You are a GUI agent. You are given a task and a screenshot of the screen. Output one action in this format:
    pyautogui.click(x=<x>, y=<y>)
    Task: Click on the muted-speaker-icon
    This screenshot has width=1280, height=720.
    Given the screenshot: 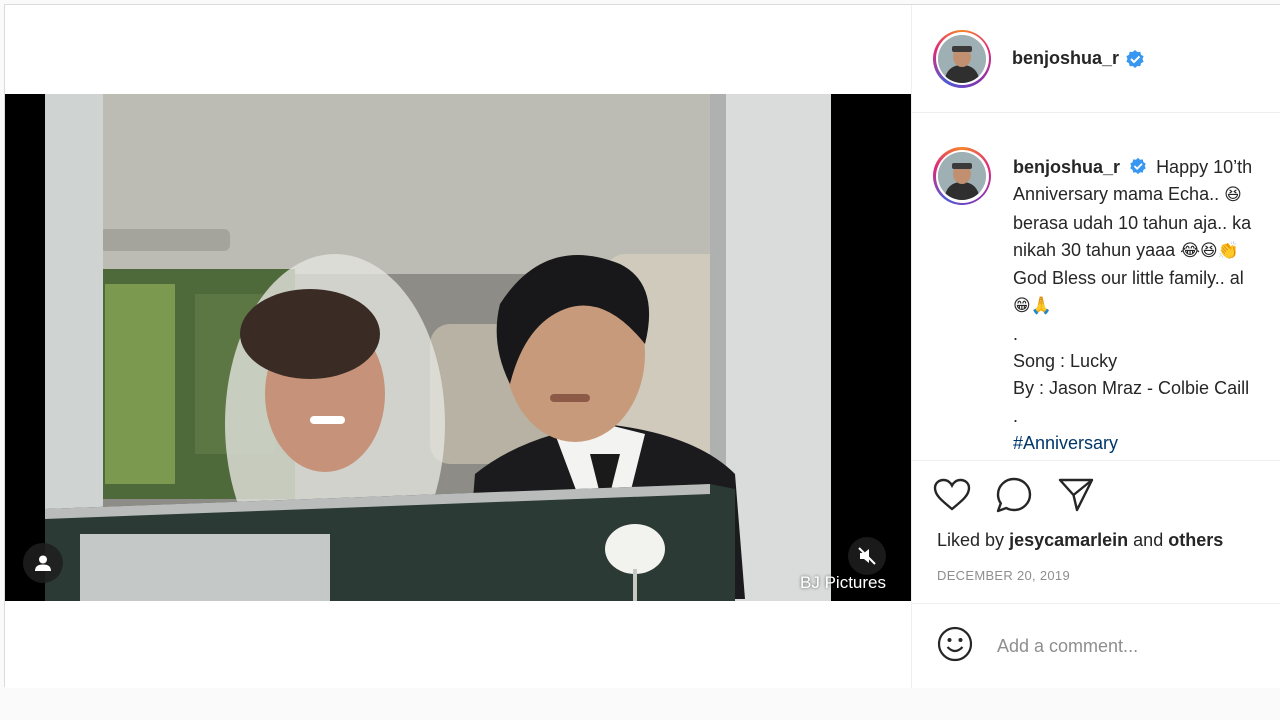 What is the action you would take?
    pyautogui.click(x=867, y=556)
    